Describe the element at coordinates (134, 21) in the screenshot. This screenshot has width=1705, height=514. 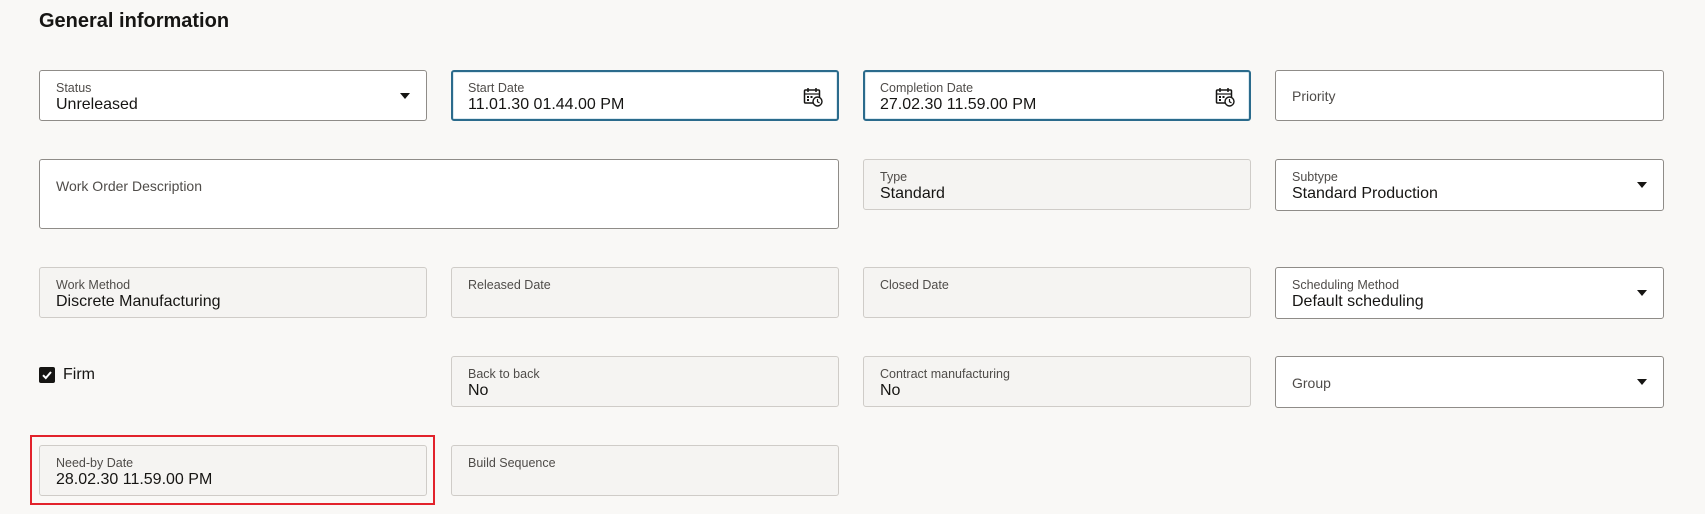
I see `section-title: General information` at that location.